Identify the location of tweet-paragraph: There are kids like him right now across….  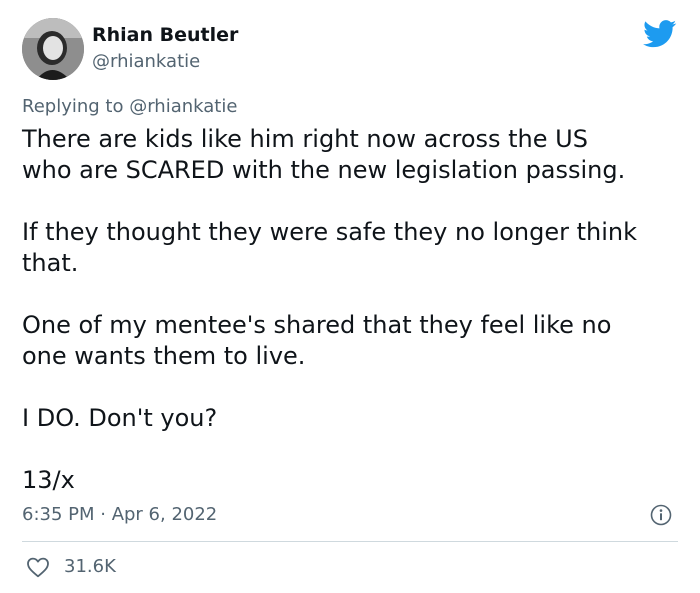
(324, 154).